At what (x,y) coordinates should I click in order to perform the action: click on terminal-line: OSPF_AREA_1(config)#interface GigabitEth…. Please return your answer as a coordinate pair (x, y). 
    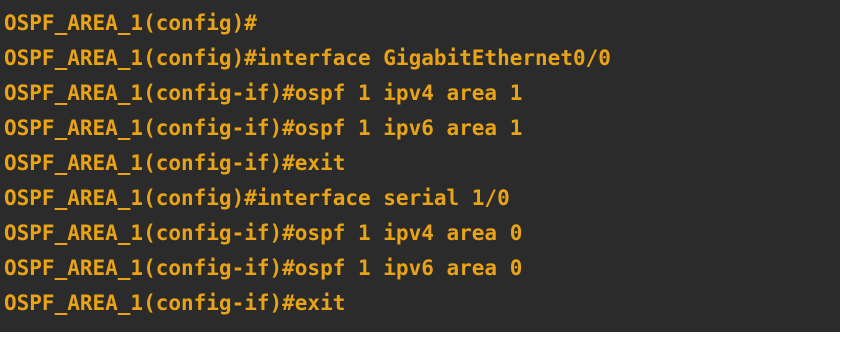
    Looking at the image, I should click on (307, 58).